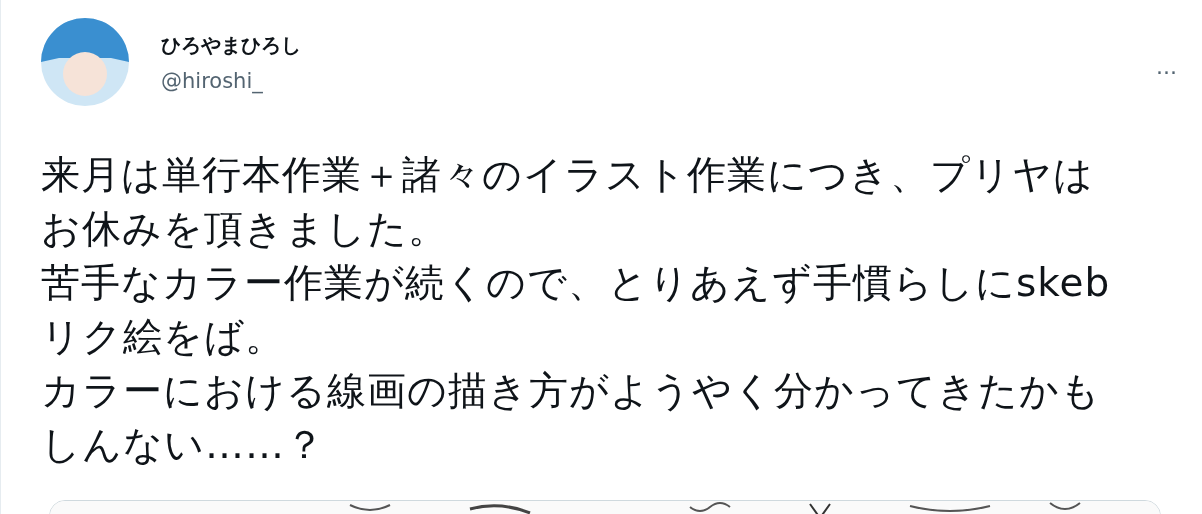 The image size is (1202, 514). I want to click on author-name: ひろやまひろし, so click(231, 45).